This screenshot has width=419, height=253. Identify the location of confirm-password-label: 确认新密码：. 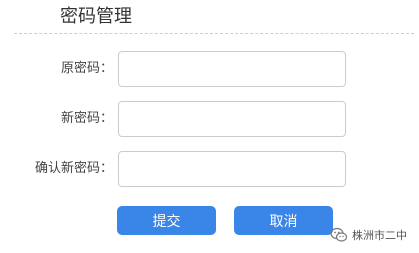
(73, 168).